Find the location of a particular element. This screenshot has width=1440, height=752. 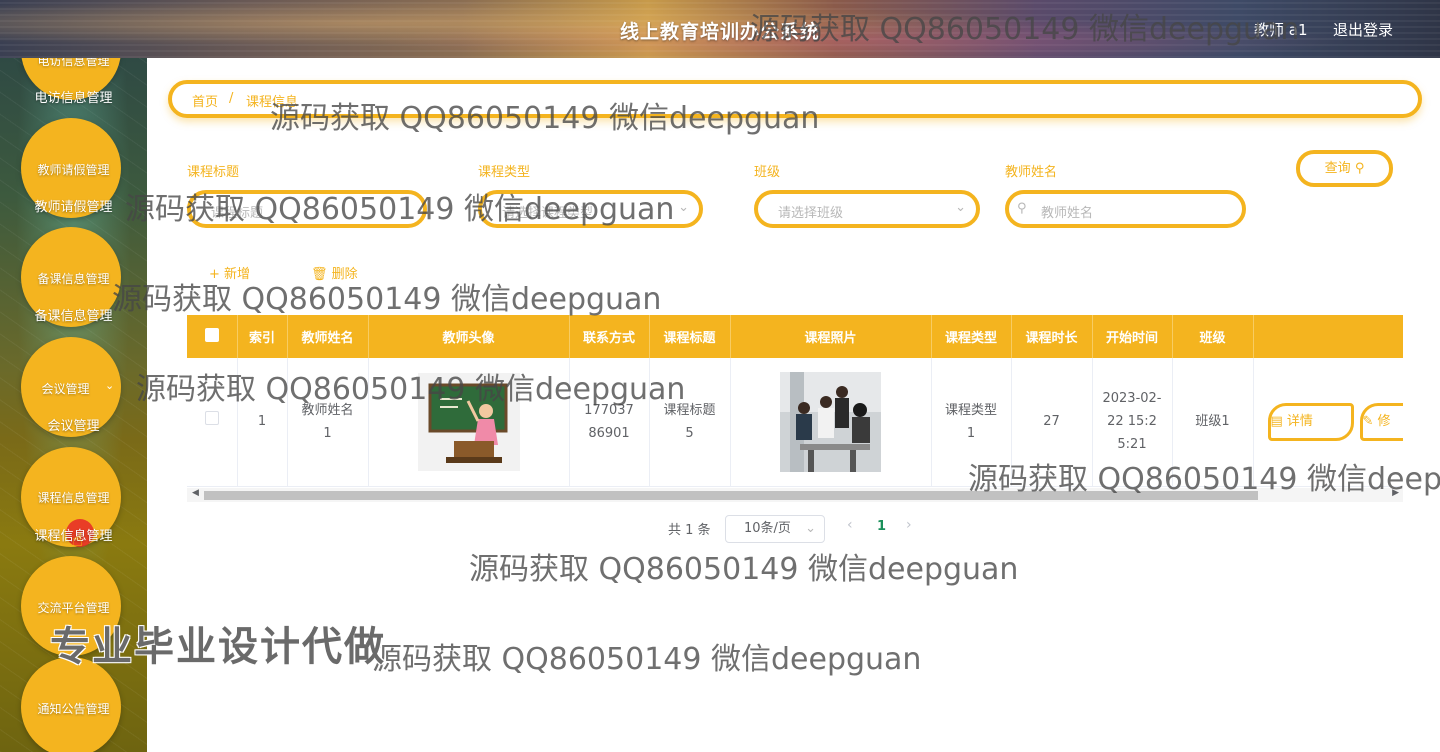

top-bar: 线上教育培训办公系统 教师 a1 退出登录 is located at coordinates (720, 29).